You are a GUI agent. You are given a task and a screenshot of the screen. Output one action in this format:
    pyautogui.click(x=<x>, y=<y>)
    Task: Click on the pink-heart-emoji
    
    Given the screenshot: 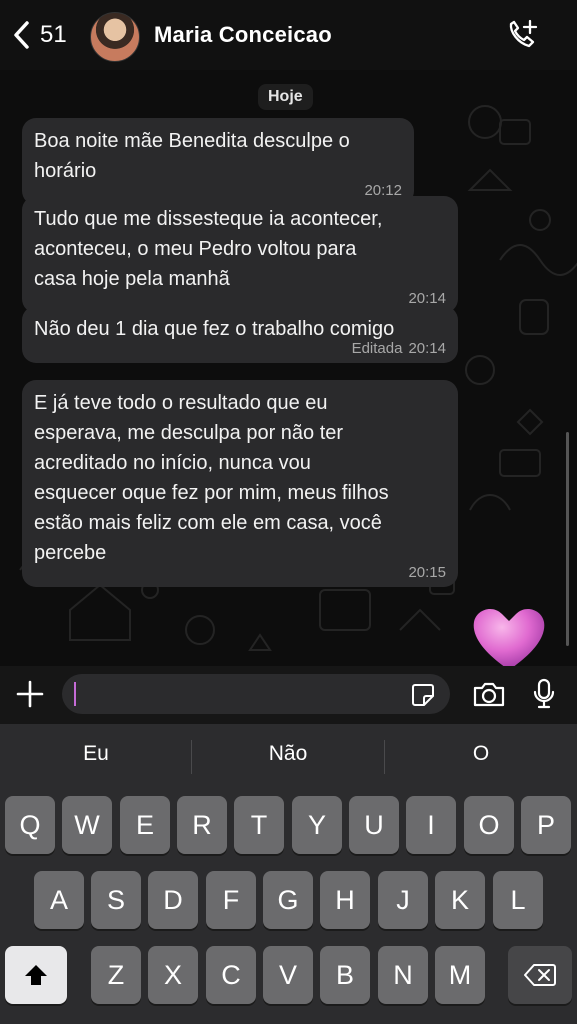 What is the action you would take?
    pyautogui.click(x=509, y=635)
    